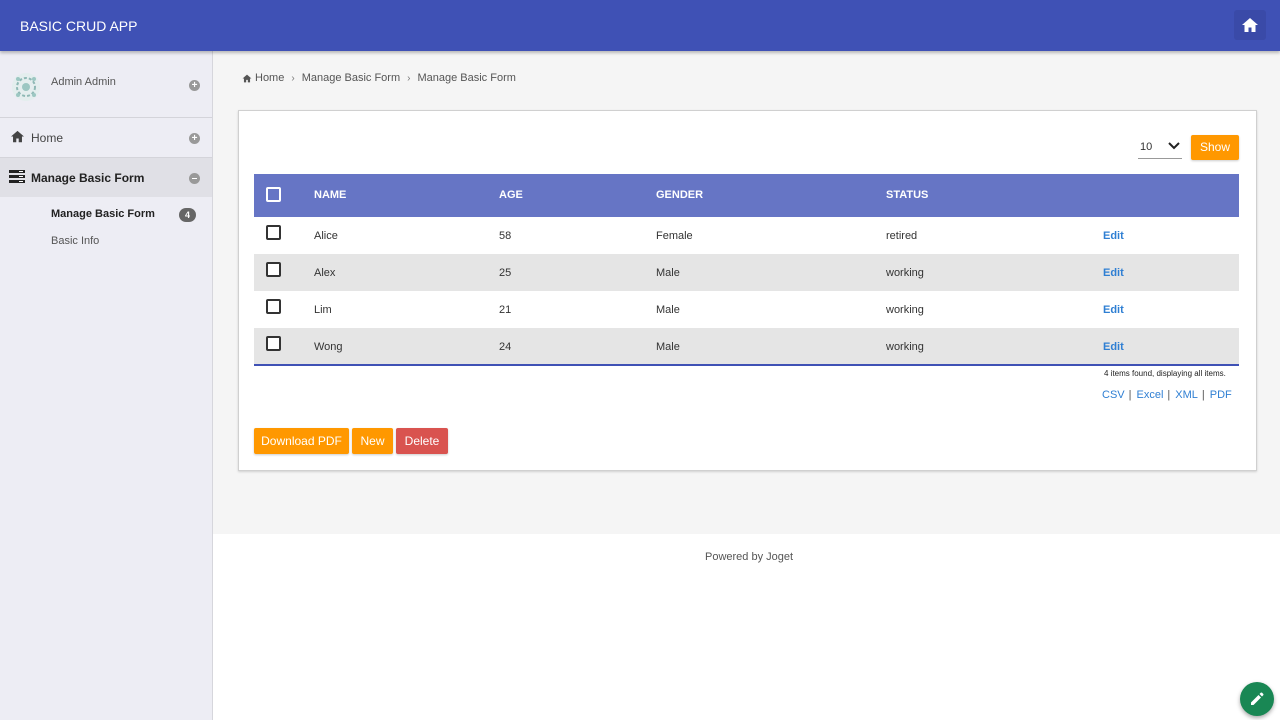 This screenshot has width=1280, height=720. Describe the element at coordinates (325, 273) in the screenshot. I see `cell-name: Alex` at that location.